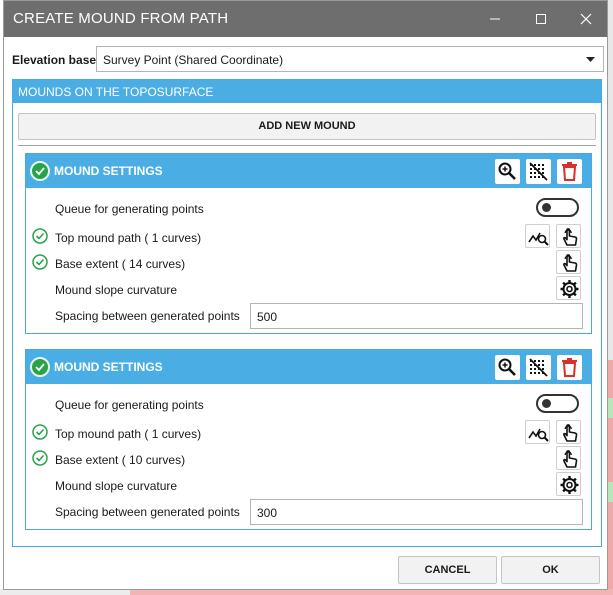  I want to click on elevation-base-value: Survey Point (Shared Coordinate), so click(193, 60).